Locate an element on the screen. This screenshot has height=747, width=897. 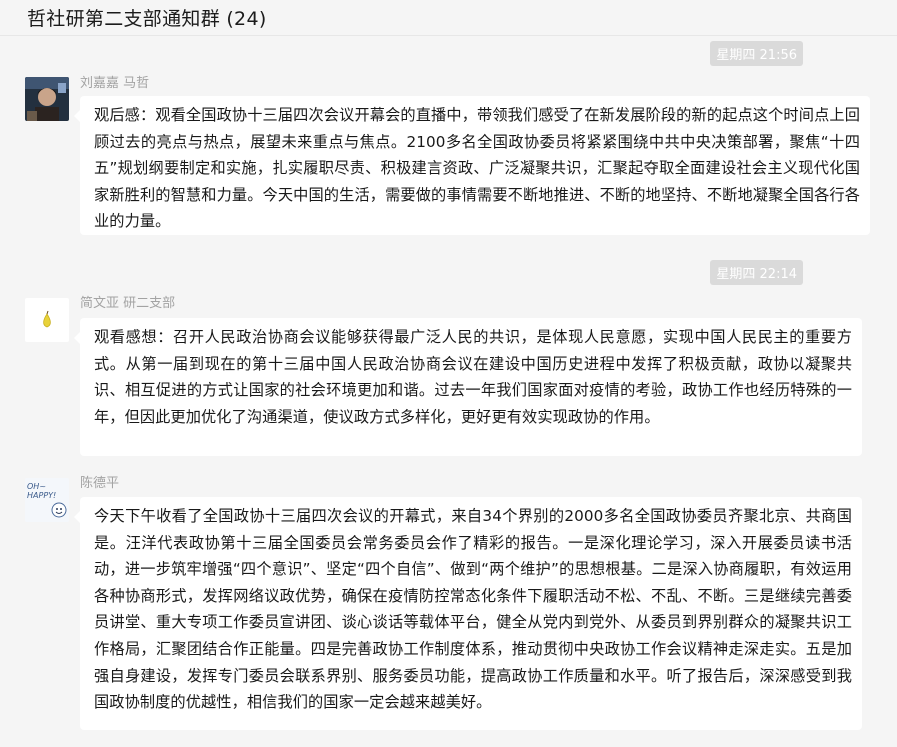
photo-avatar-icon is located at coordinates (47, 99).